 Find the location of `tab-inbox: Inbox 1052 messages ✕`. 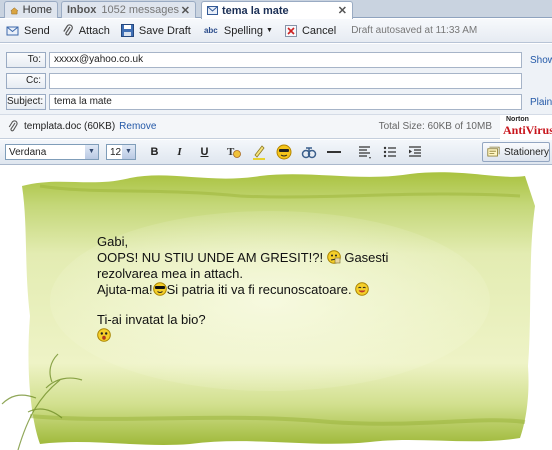

tab-inbox: Inbox 1052 messages ✕ is located at coordinates (128, 9).